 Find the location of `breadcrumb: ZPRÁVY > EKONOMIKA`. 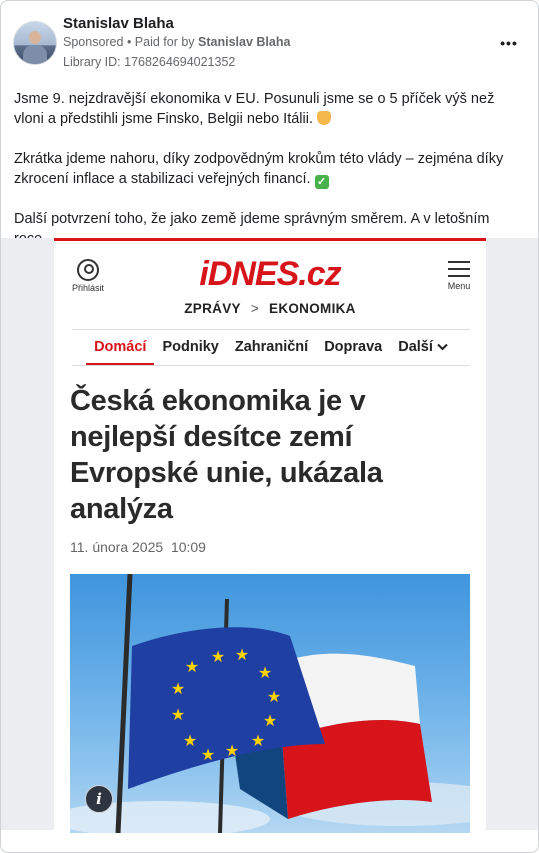

breadcrumb: ZPRÁVY > EKONOMIKA is located at coordinates (270, 308).